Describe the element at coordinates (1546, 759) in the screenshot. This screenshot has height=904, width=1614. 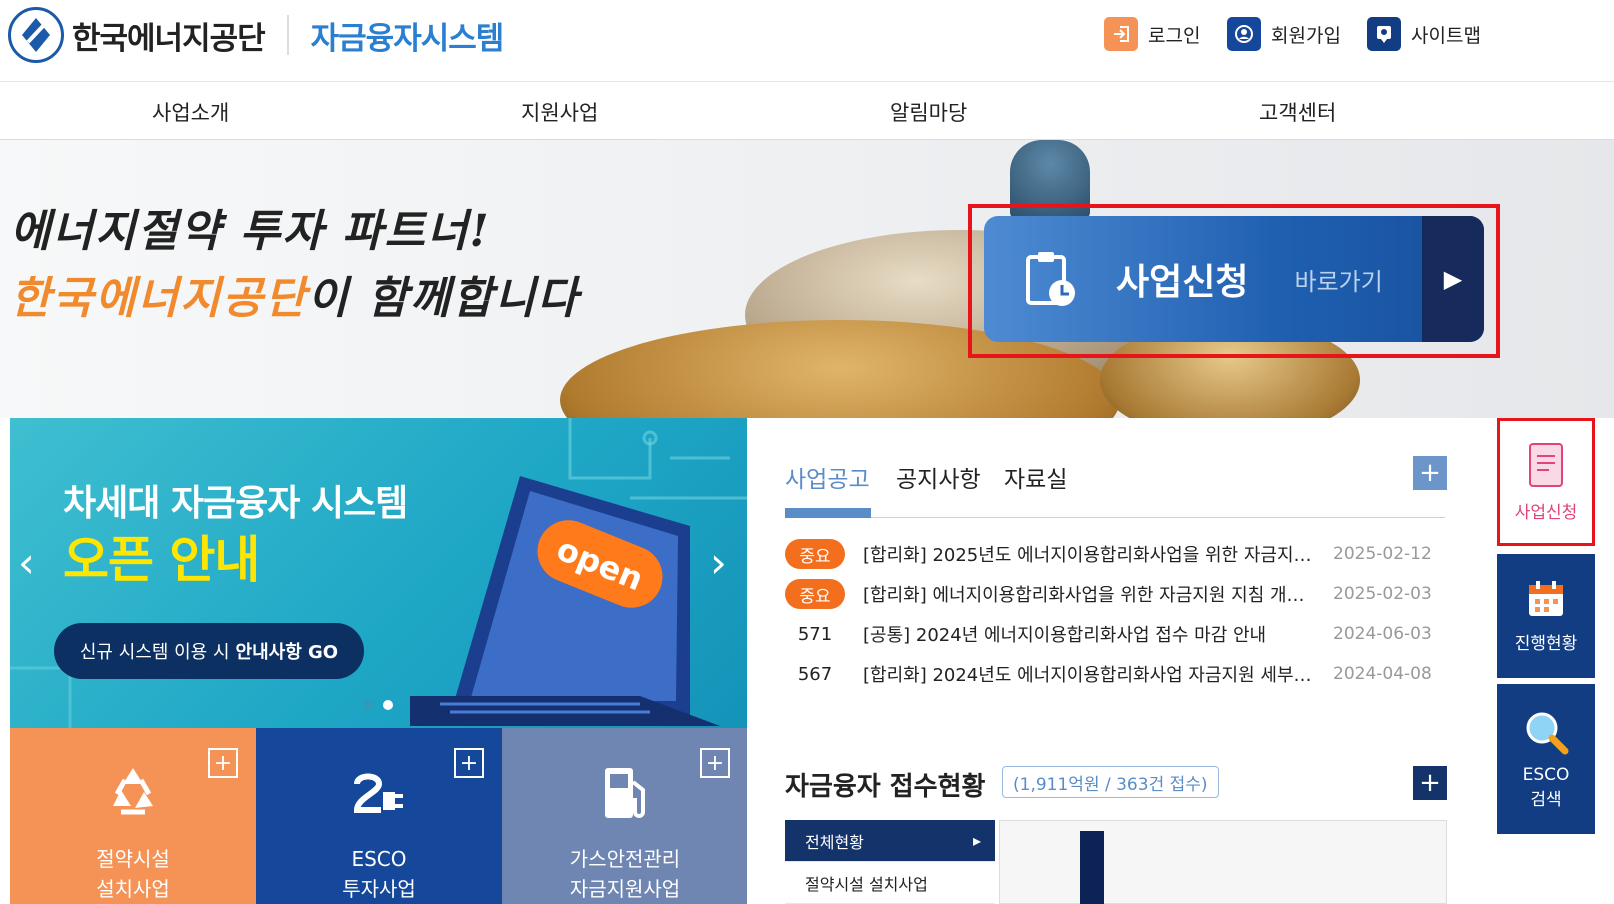
I see `quick-esco-search-button: ESCO 검색` at that location.